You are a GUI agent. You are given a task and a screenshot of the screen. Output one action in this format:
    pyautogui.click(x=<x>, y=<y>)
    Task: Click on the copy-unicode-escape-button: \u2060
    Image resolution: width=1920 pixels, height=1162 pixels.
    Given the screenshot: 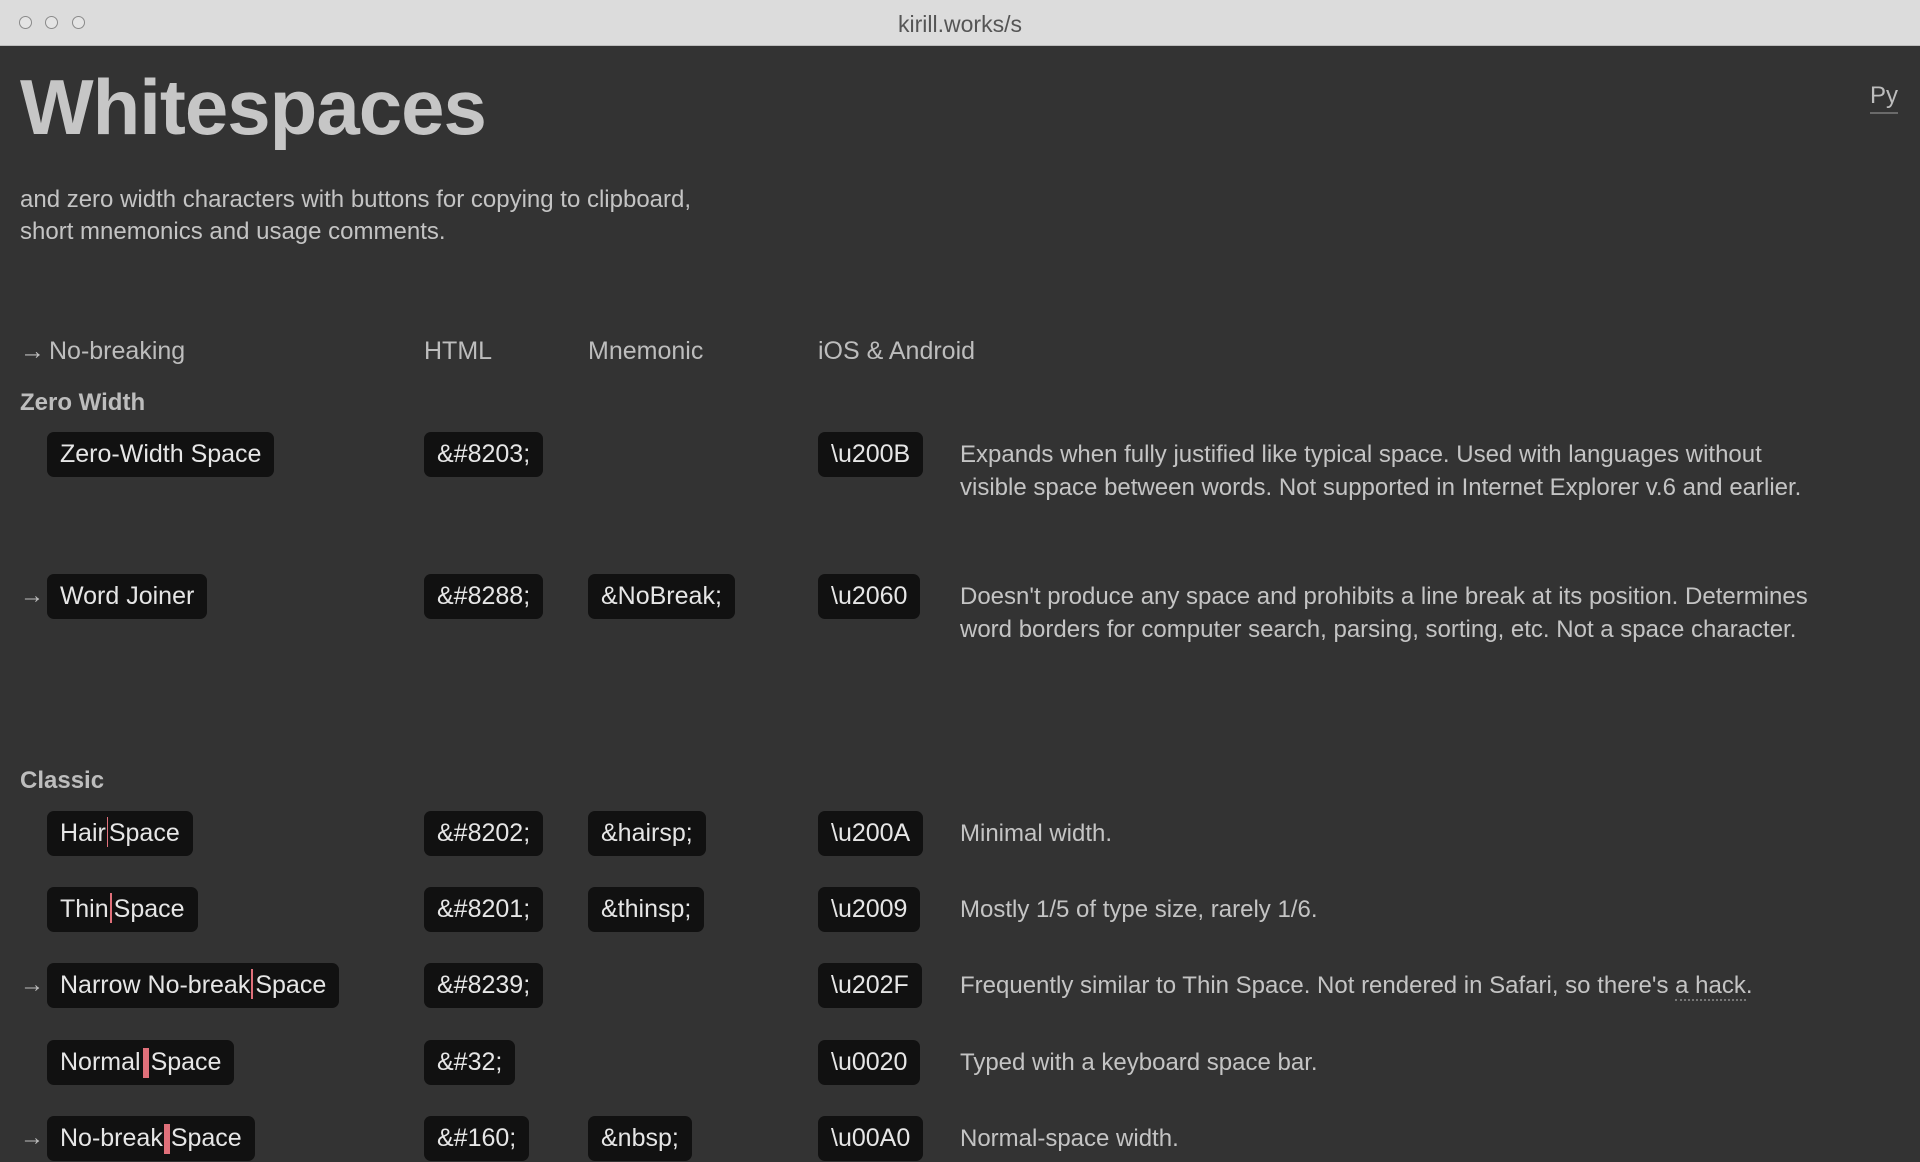 What is the action you would take?
    pyautogui.click(x=869, y=596)
    